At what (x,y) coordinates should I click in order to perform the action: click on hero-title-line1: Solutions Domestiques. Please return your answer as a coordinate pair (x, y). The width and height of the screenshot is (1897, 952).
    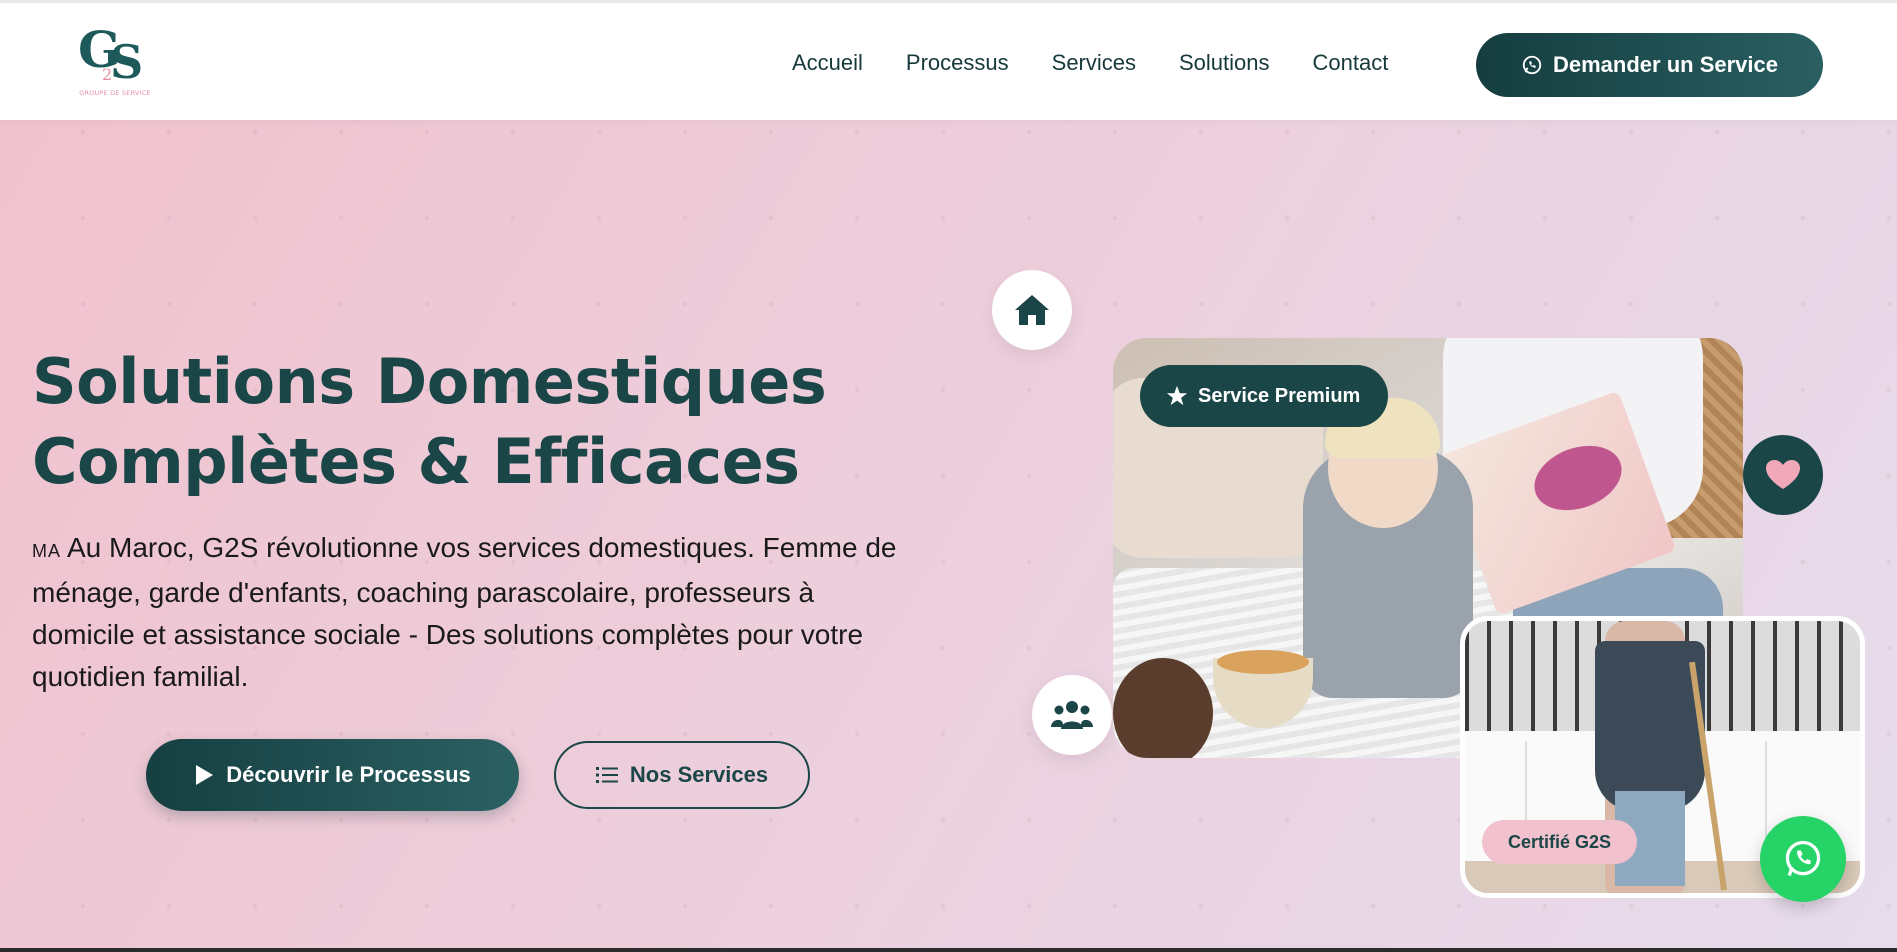
    Looking at the image, I should click on (429, 381).